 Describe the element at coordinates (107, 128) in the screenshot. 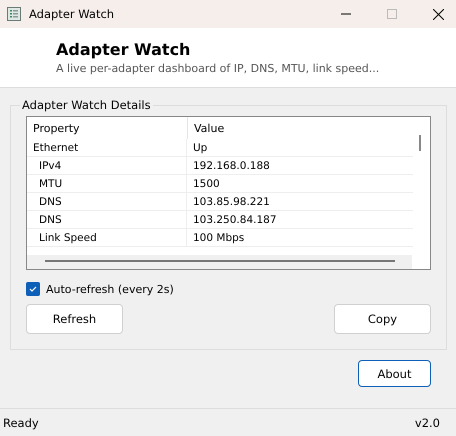

I see `column-header: Property` at that location.